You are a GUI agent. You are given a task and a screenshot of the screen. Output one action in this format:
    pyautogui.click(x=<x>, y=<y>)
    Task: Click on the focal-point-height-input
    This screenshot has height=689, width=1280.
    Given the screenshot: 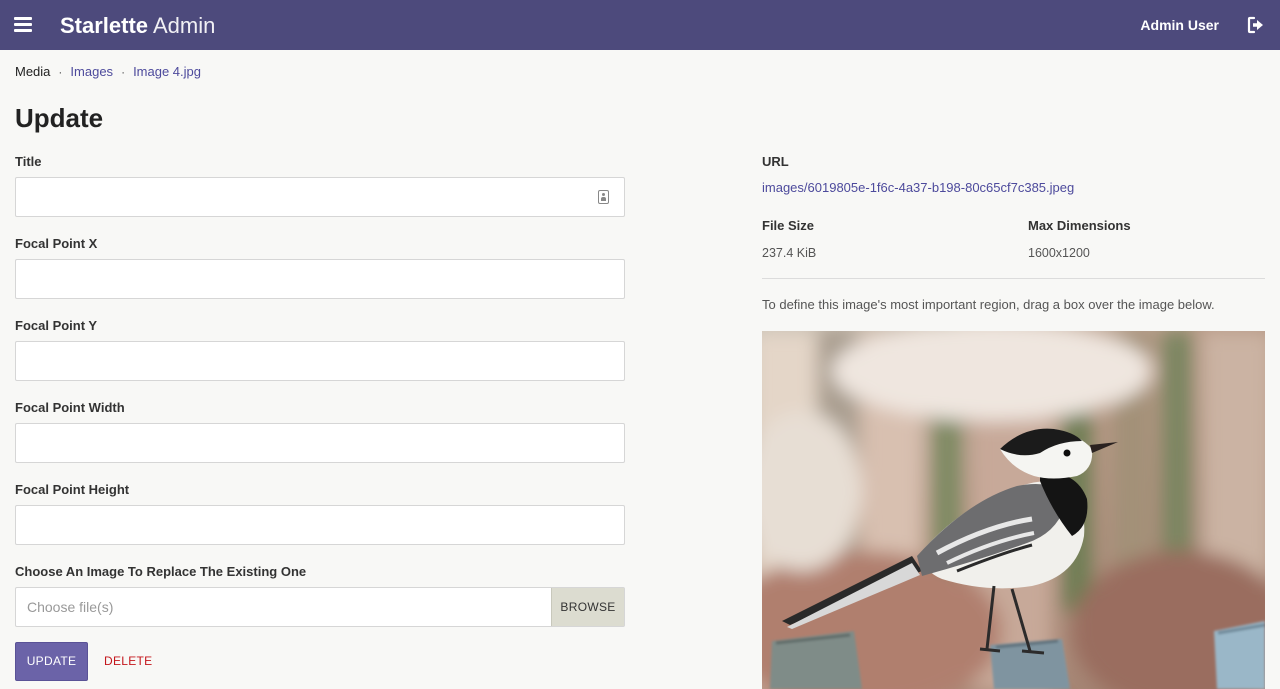 What is the action you would take?
    pyautogui.click(x=320, y=525)
    